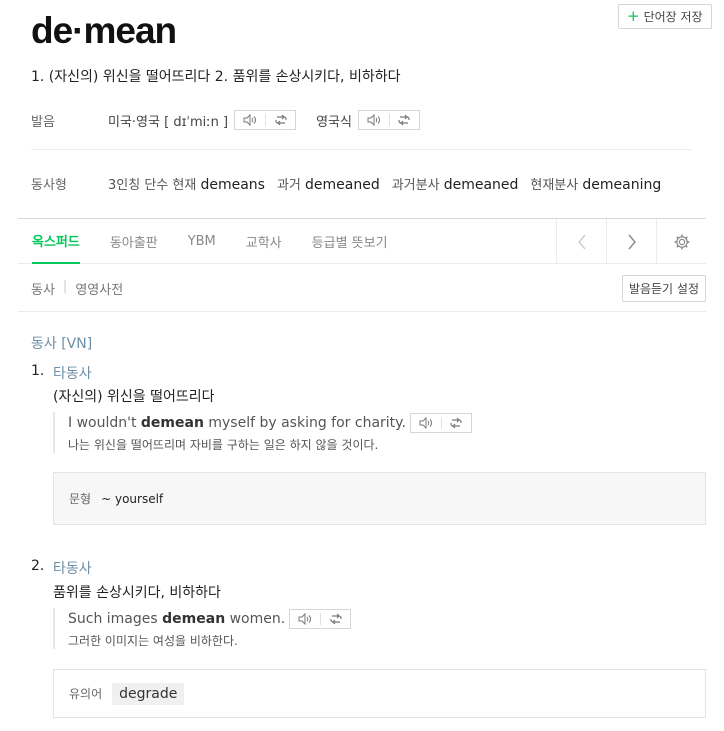 The height and width of the screenshot is (731, 724). I want to click on sentence-pattern-box: 문형 ~ yourself, so click(379, 498).